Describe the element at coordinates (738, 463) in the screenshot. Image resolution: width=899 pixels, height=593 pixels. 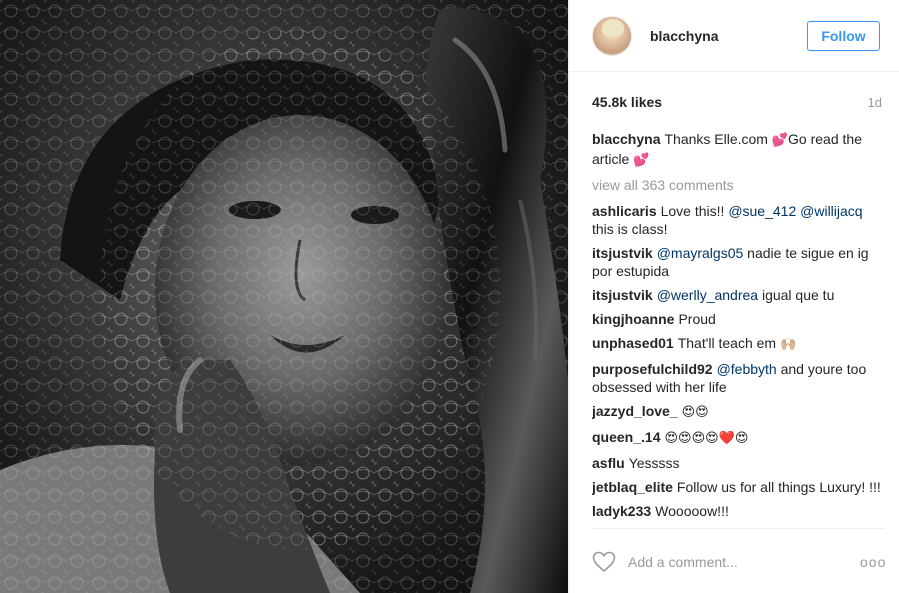
I see `comment-item: asflu Yesssss` at that location.